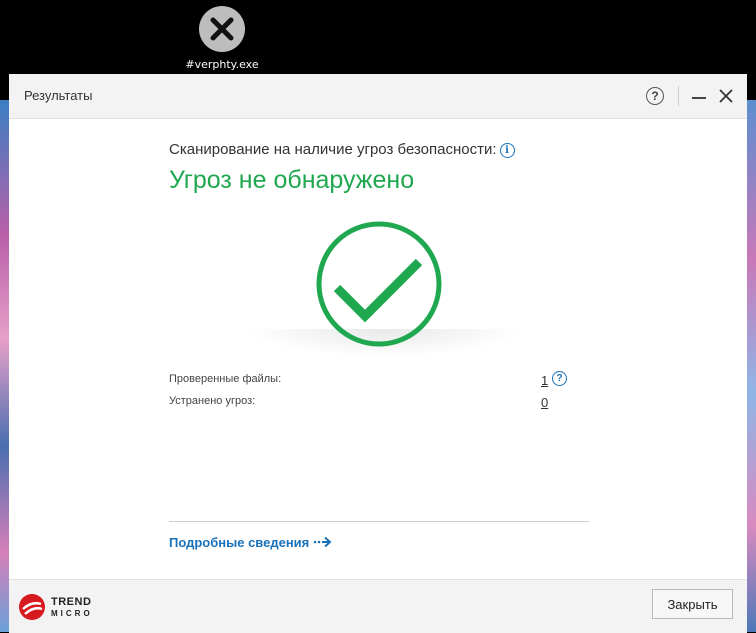 Image resolution: width=756 pixels, height=633 pixels. I want to click on arrow-right-icon, so click(323, 542).